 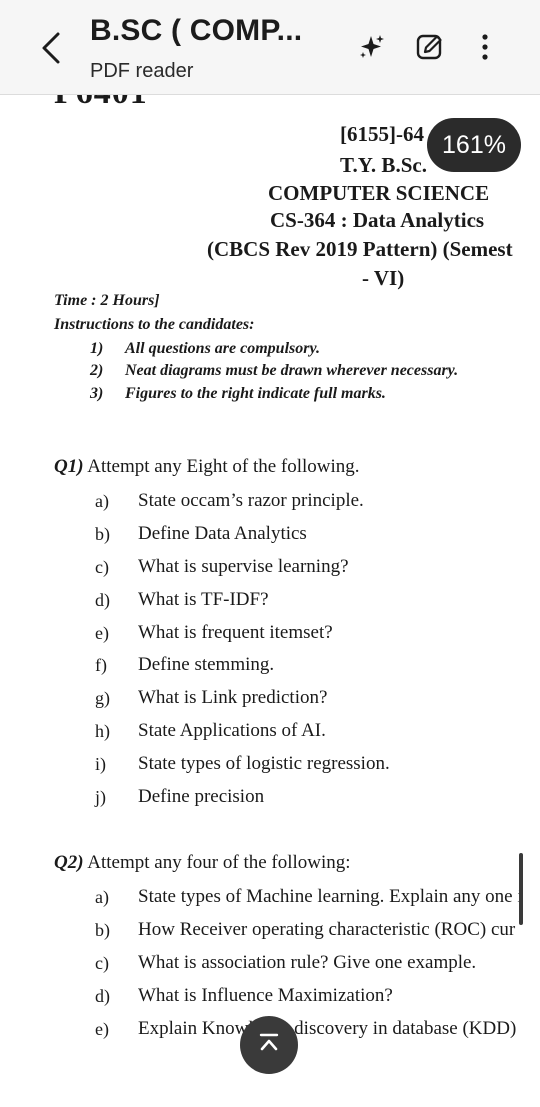 What do you see at coordinates (203, 599) in the screenshot?
I see `item-text: What is TF-IDF?` at bounding box center [203, 599].